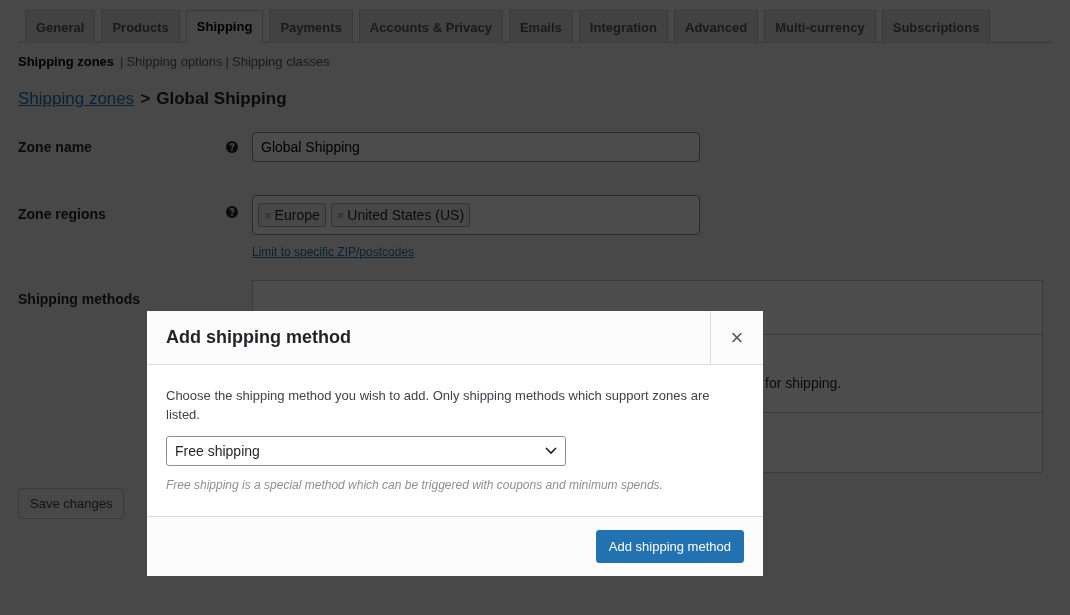 The height and width of the screenshot is (615, 1070). What do you see at coordinates (80, 299) in the screenshot?
I see `field-label: Shipping methods` at bounding box center [80, 299].